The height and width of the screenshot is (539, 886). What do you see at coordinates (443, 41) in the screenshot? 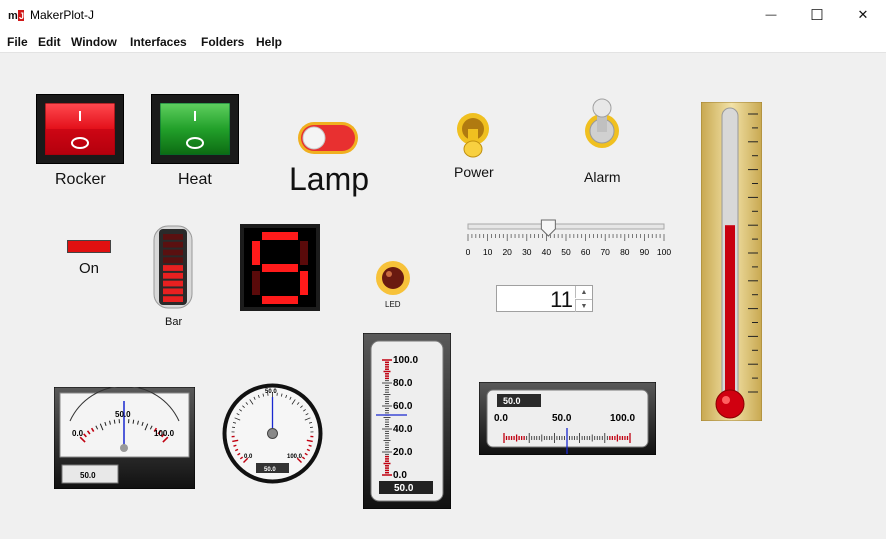
I see `menu-bar: File Edit Window Interfaces Folders Help` at bounding box center [443, 41].